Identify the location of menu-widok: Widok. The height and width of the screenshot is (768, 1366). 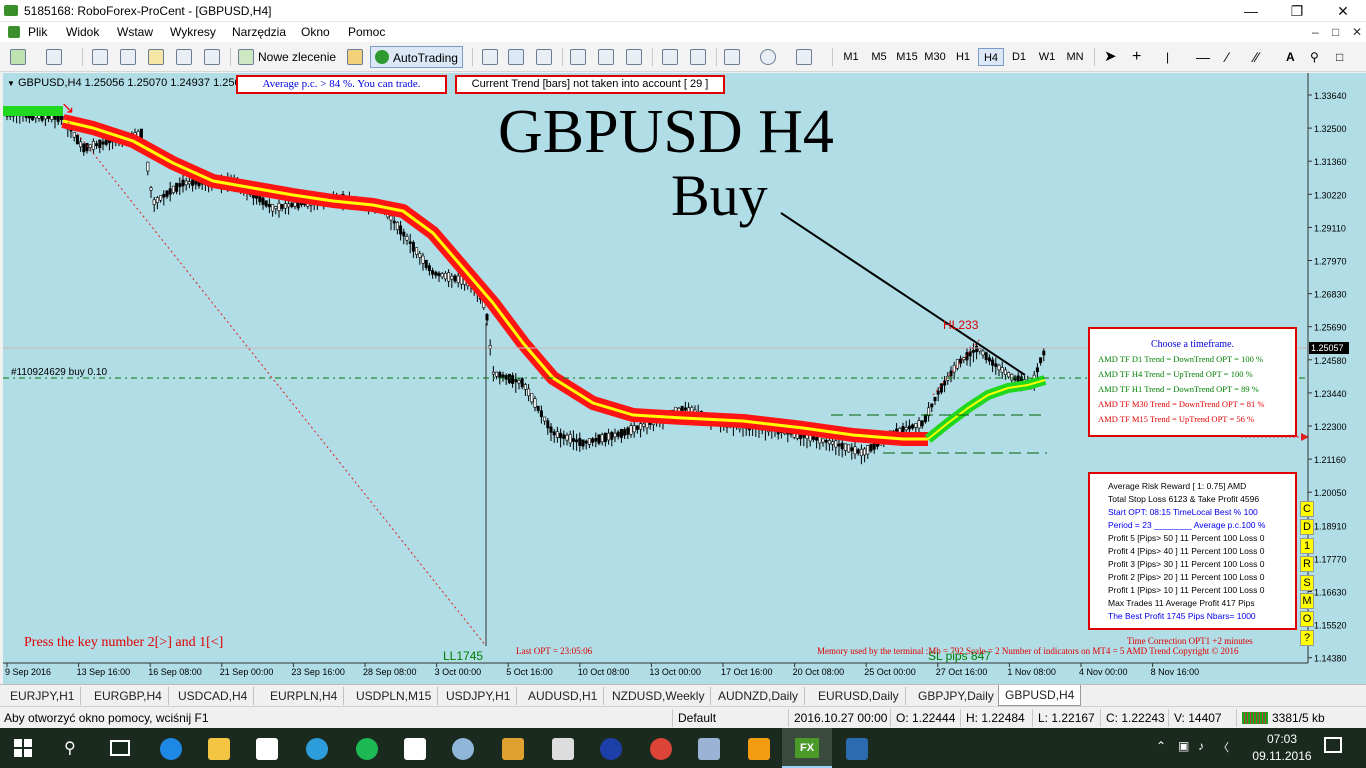
(82, 32).